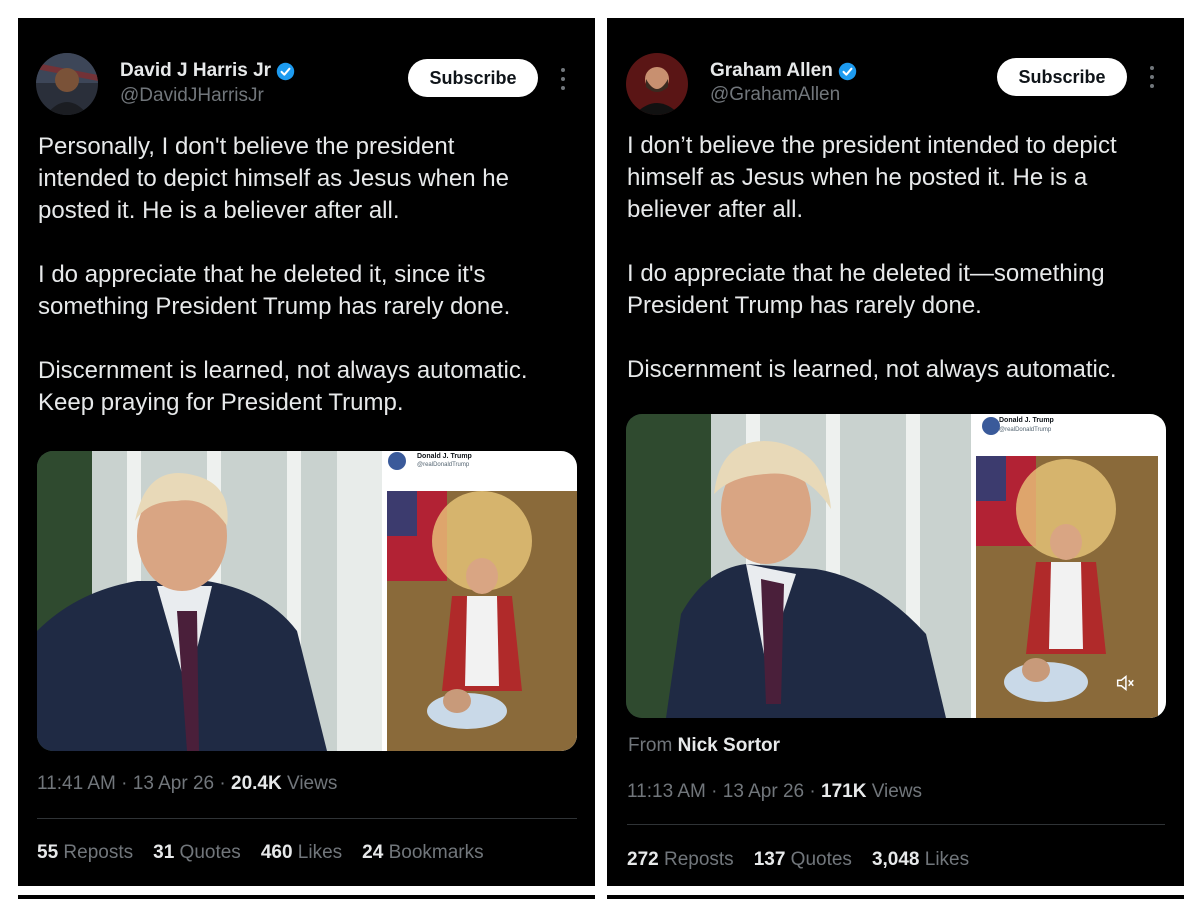 The height and width of the screenshot is (901, 1200). Describe the element at coordinates (769, 859) in the screenshot. I see `quotes-count: 137` at that location.